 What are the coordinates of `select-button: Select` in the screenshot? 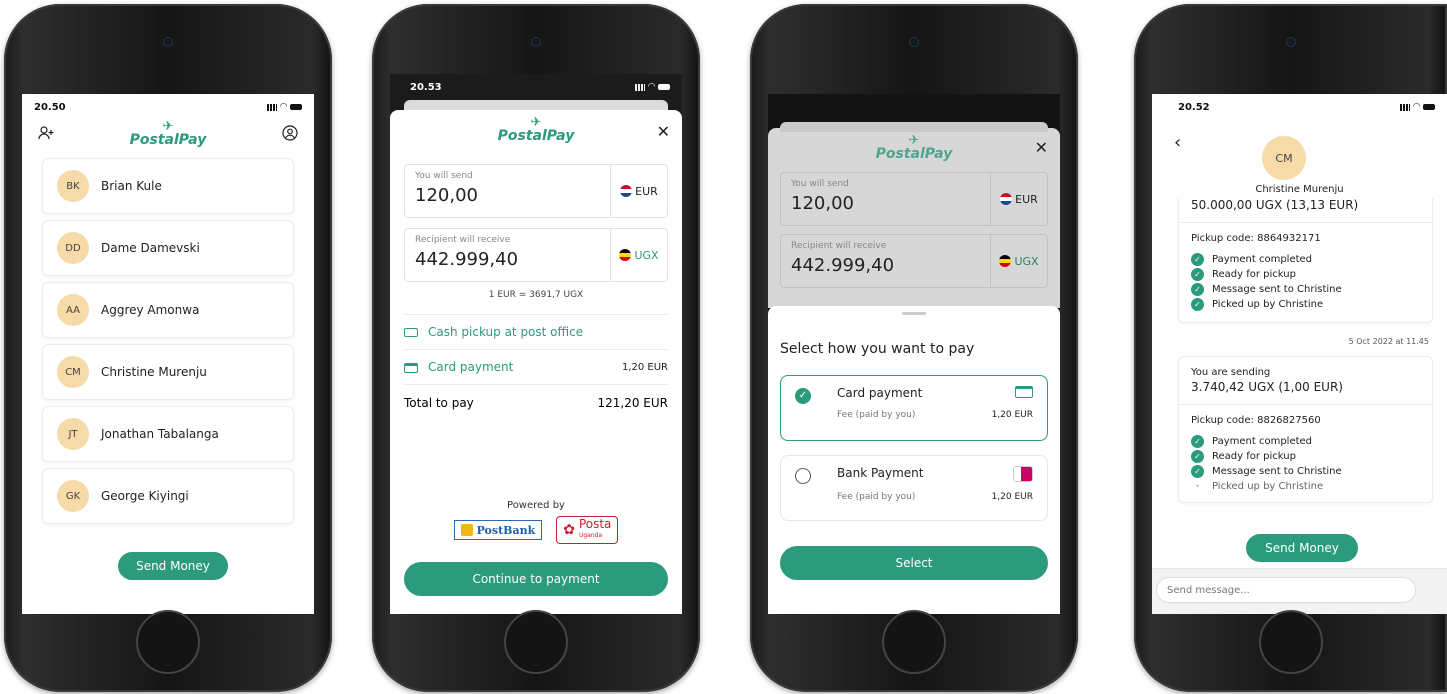 It's located at (914, 563).